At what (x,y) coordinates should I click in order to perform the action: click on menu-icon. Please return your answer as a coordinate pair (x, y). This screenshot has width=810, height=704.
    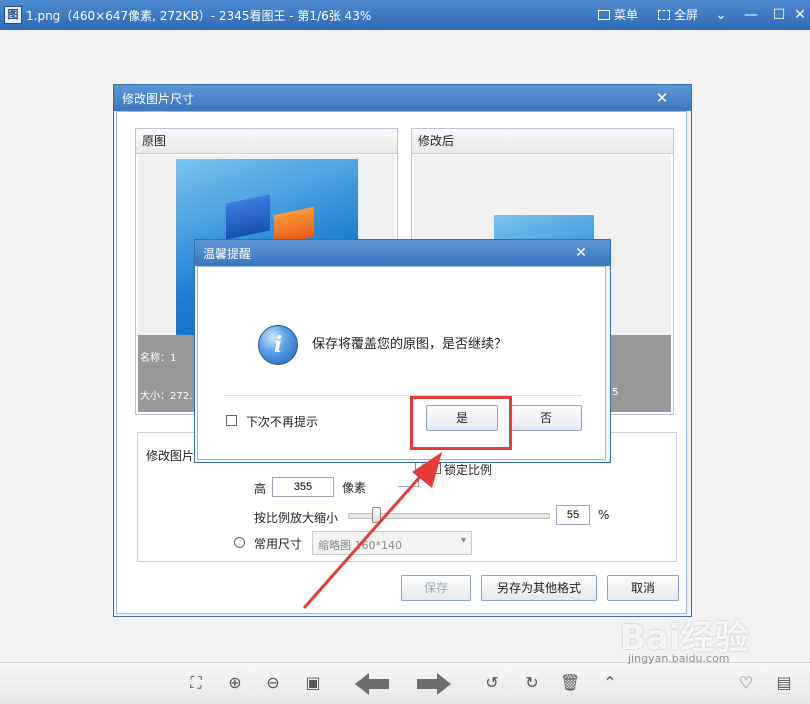
    Looking at the image, I should click on (604, 14).